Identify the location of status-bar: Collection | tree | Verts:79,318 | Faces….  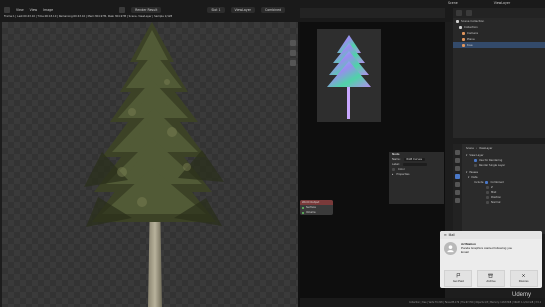
(422, 302).